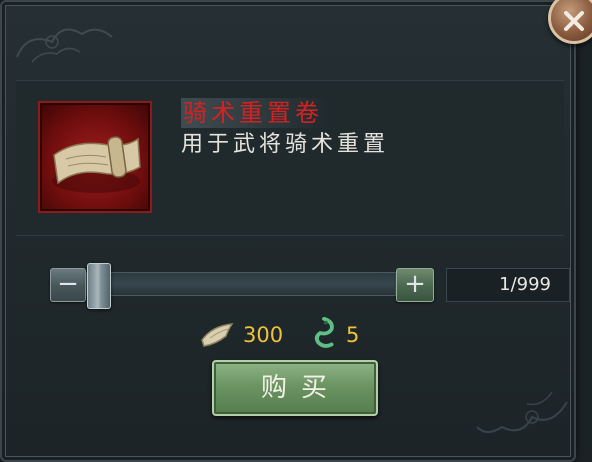 This screenshot has width=592, height=462. Describe the element at coordinates (285, 144) in the screenshot. I see `item-description: 用于武将骑术重置` at that location.